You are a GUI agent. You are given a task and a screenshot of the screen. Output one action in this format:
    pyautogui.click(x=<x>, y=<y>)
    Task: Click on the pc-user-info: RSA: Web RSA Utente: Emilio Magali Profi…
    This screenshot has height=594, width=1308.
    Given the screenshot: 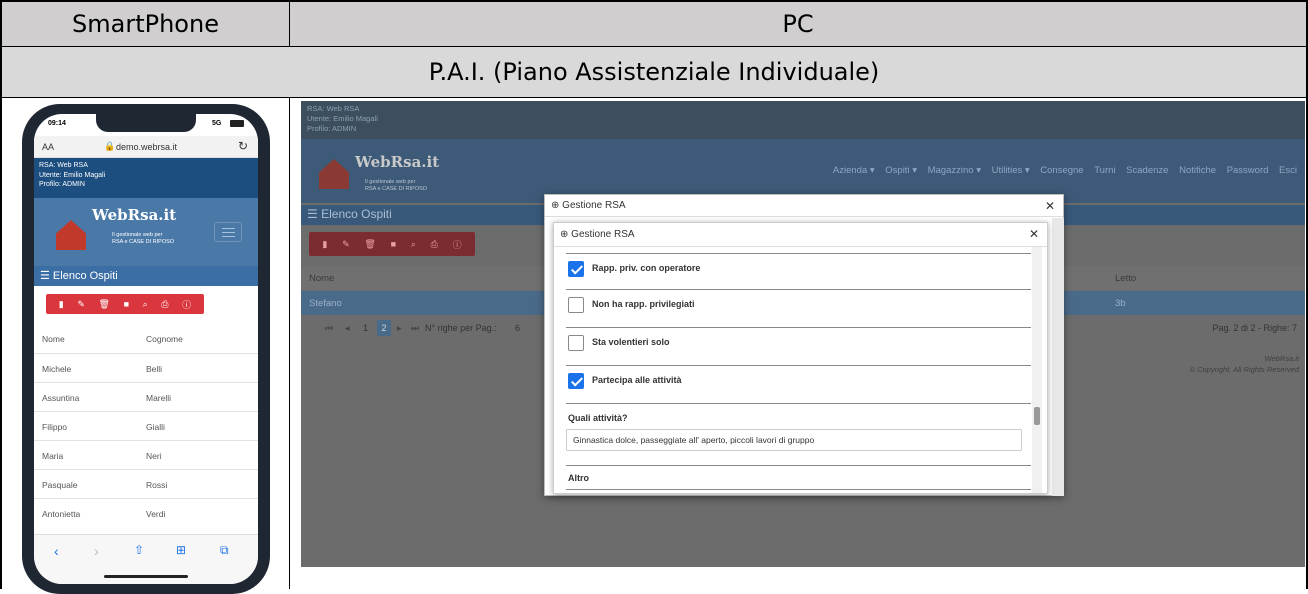 What is the action you would take?
    pyautogui.click(x=803, y=120)
    